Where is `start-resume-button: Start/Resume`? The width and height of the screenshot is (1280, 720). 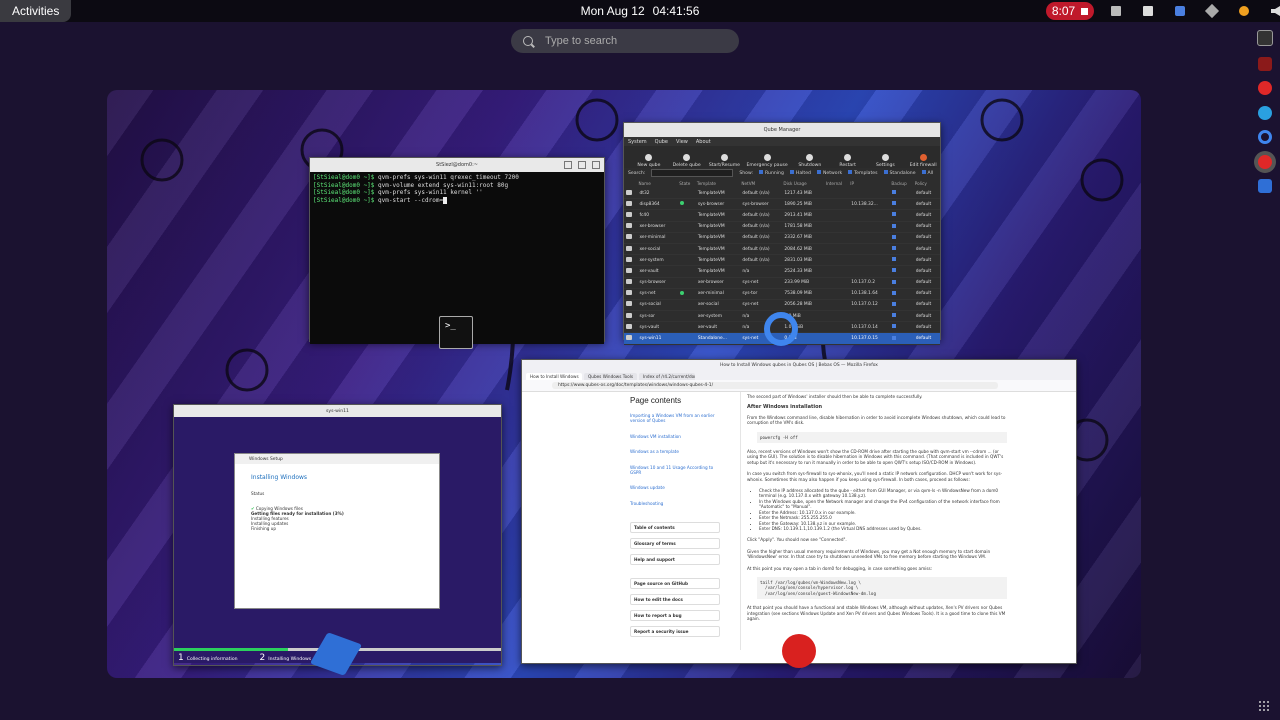
start-resume-button: Start/Resume is located at coordinates (725, 161).